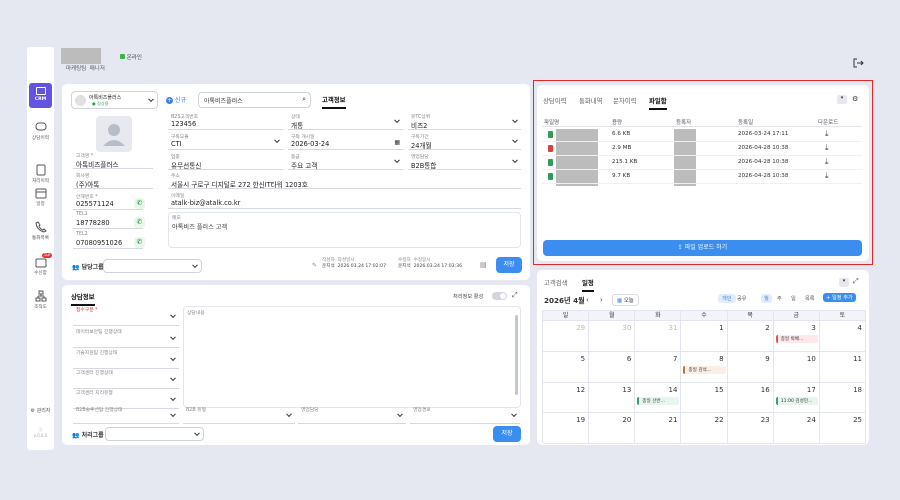 Image resolution: width=900 pixels, height=500 pixels. What do you see at coordinates (601, 300) in the screenshot?
I see `next-month-icon: ›` at bounding box center [601, 300].